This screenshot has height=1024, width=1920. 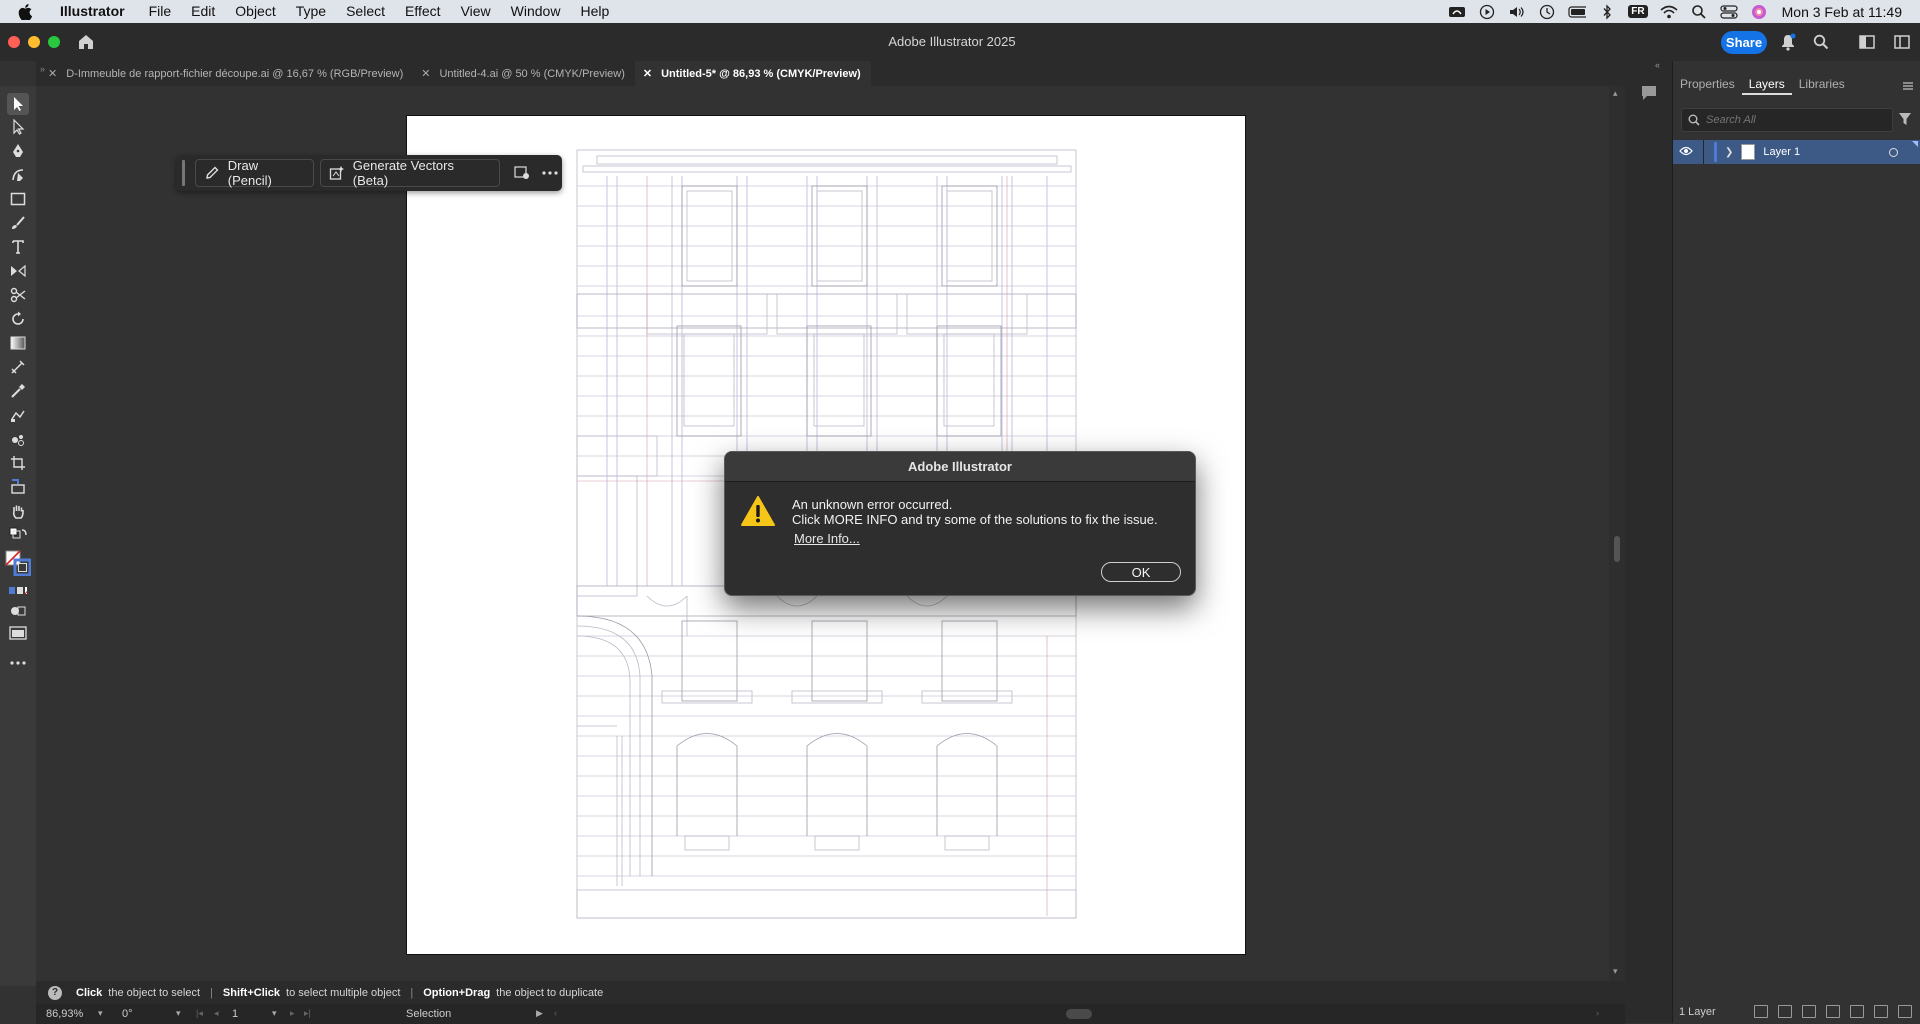 I want to click on rotation-dropdown-chevron-icon: ▾, so click(x=178, y=1013).